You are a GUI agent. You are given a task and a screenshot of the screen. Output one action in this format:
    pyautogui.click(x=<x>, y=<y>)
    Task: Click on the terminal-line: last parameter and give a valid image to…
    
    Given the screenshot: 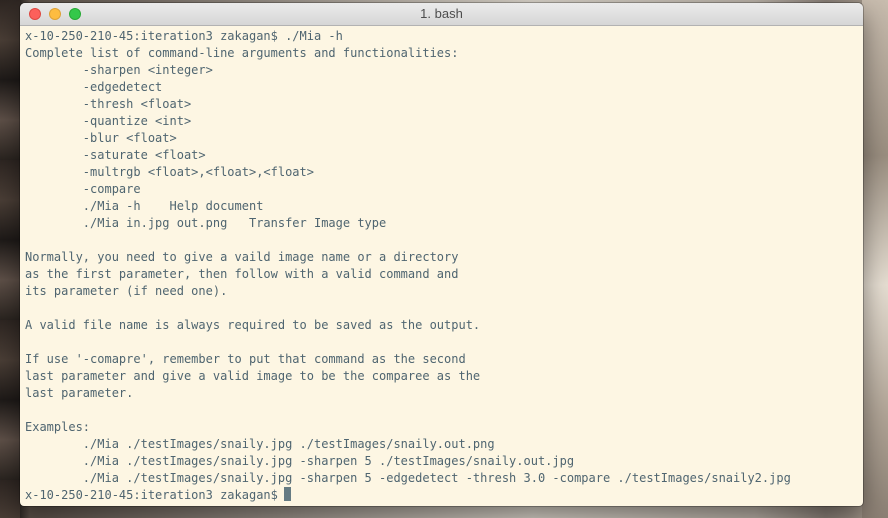 What is the action you would take?
    pyautogui.click(x=253, y=376)
    